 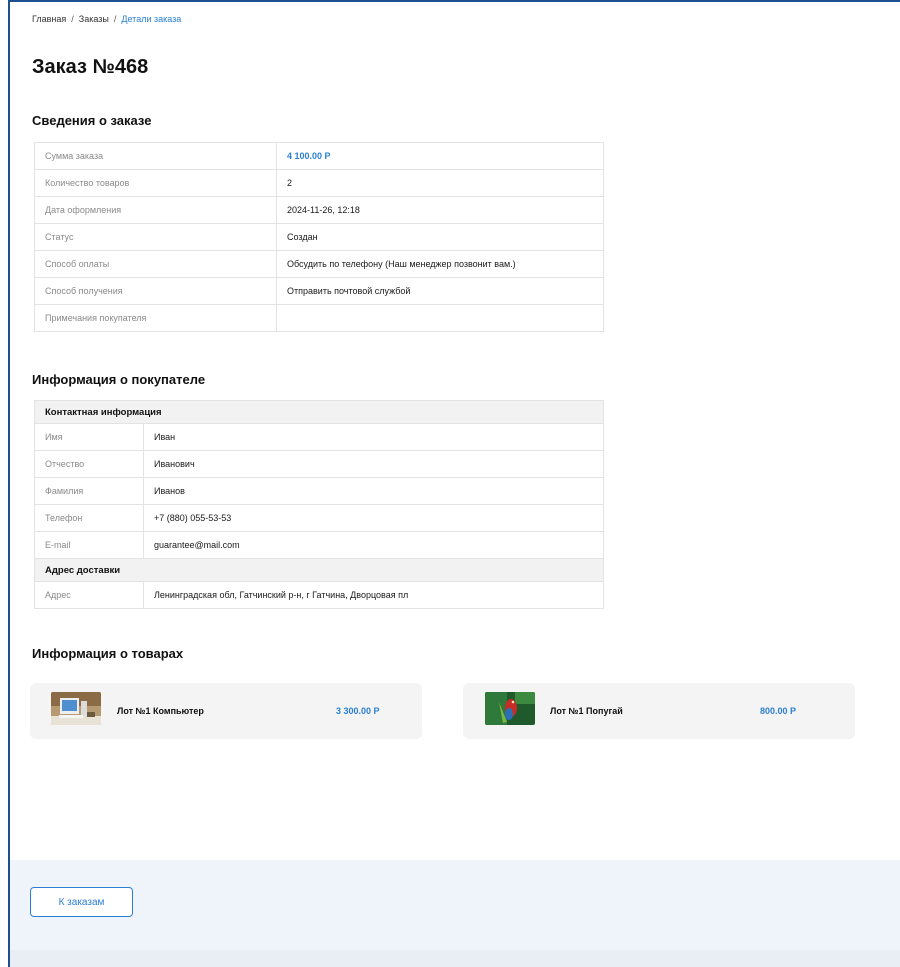 I want to click on row-label: Телефон, so click(x=89, y=518).